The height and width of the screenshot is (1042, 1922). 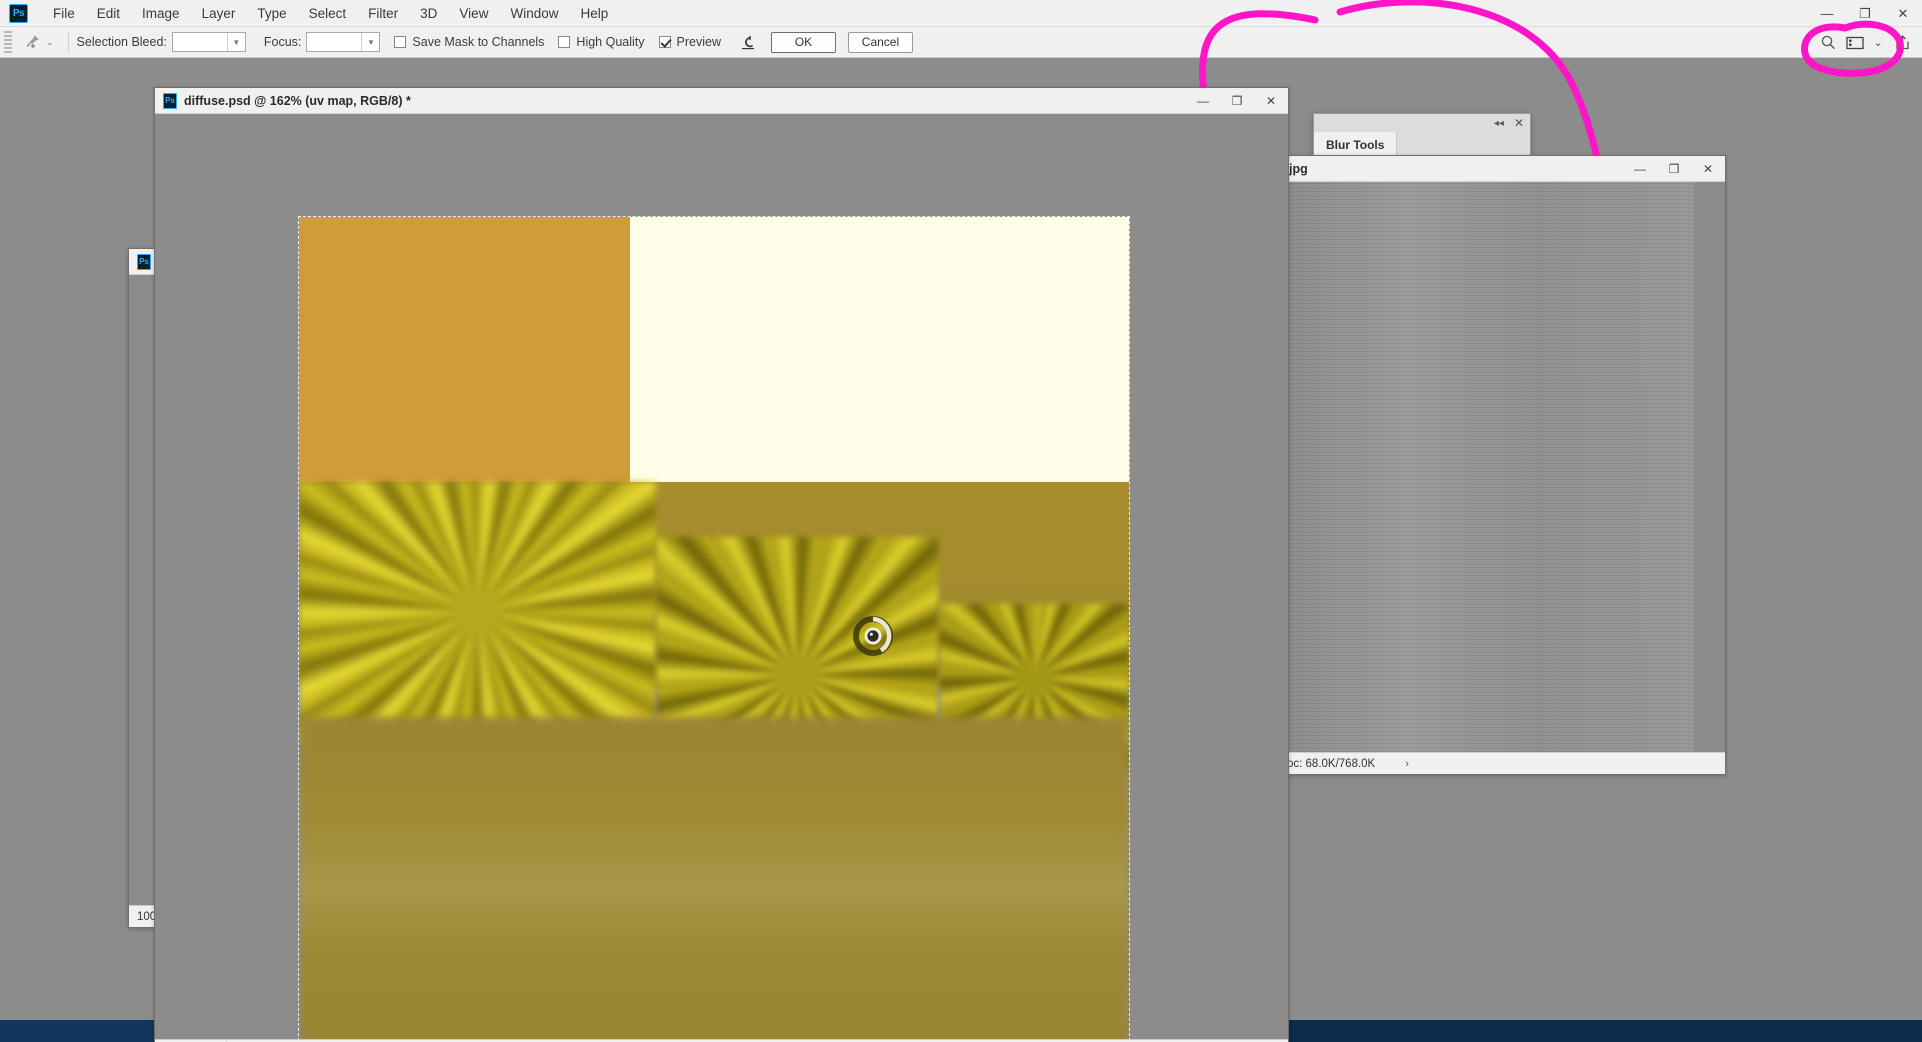 I want to click on menu-edit: Edit, so click(x=108, y=13).